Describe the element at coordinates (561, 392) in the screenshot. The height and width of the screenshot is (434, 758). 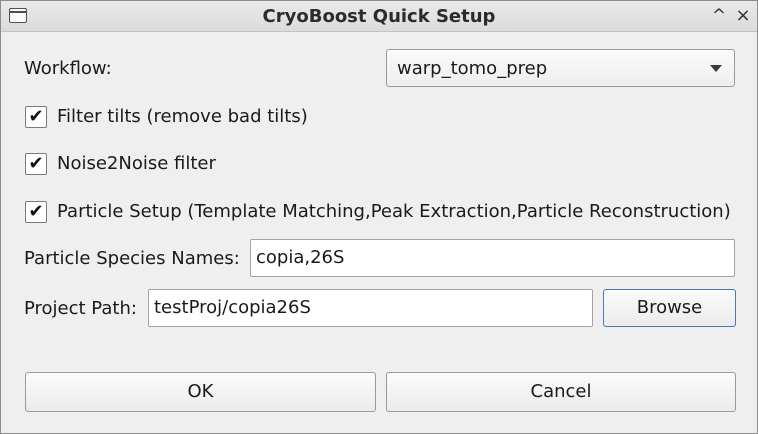
I see `cancel-button: Cancel` at that location.